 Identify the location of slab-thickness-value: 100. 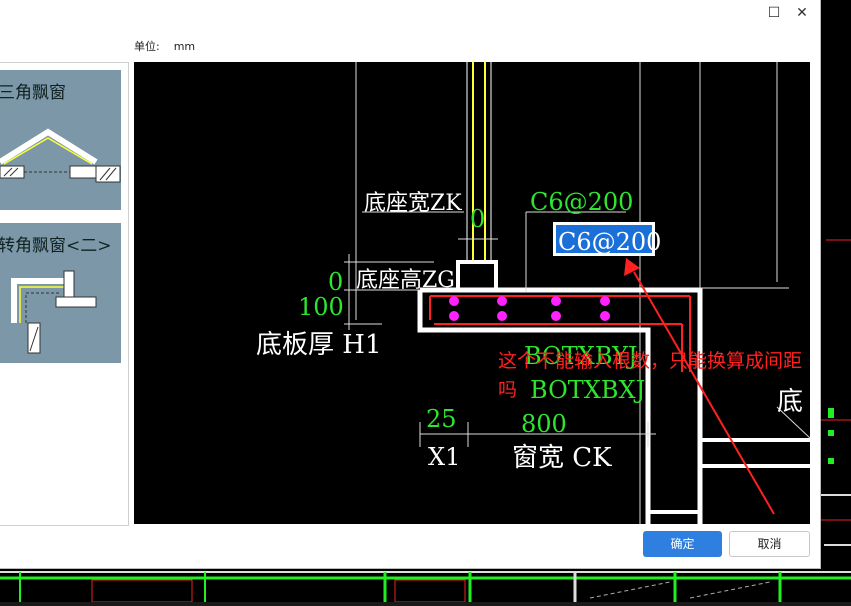
(321, 307).